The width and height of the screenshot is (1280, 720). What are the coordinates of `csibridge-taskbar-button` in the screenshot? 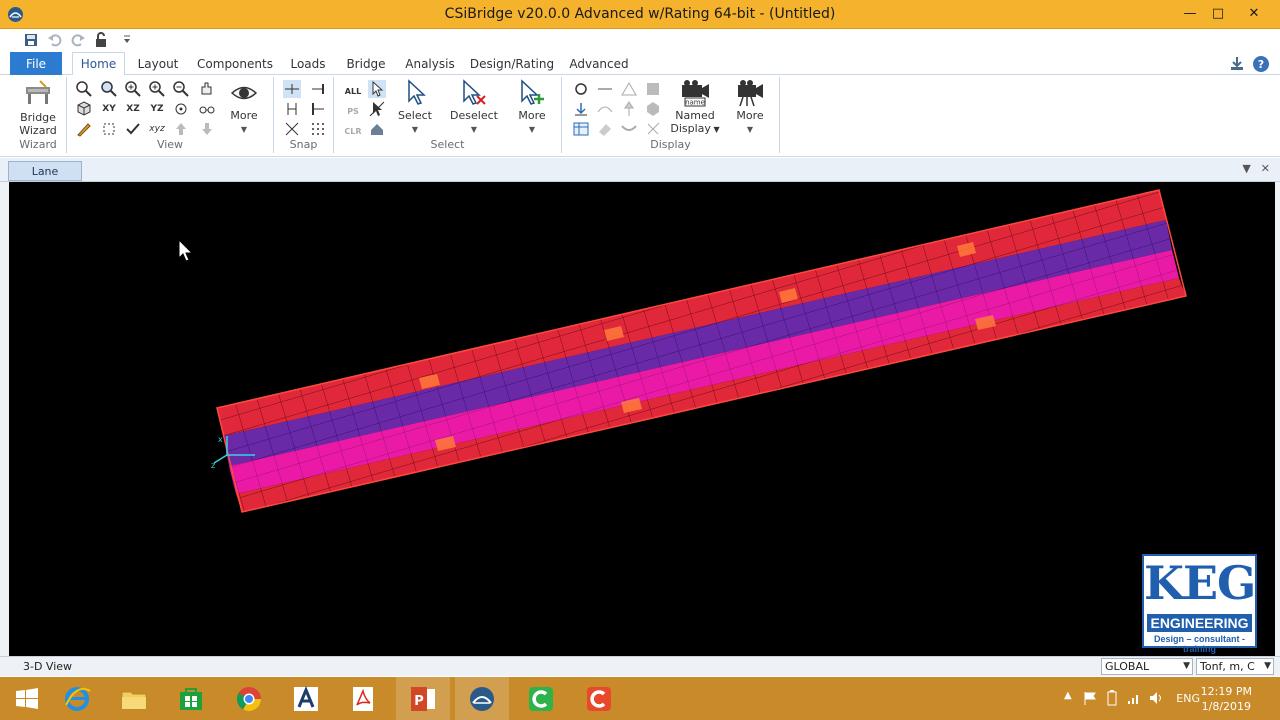 It's located at (482, 698).